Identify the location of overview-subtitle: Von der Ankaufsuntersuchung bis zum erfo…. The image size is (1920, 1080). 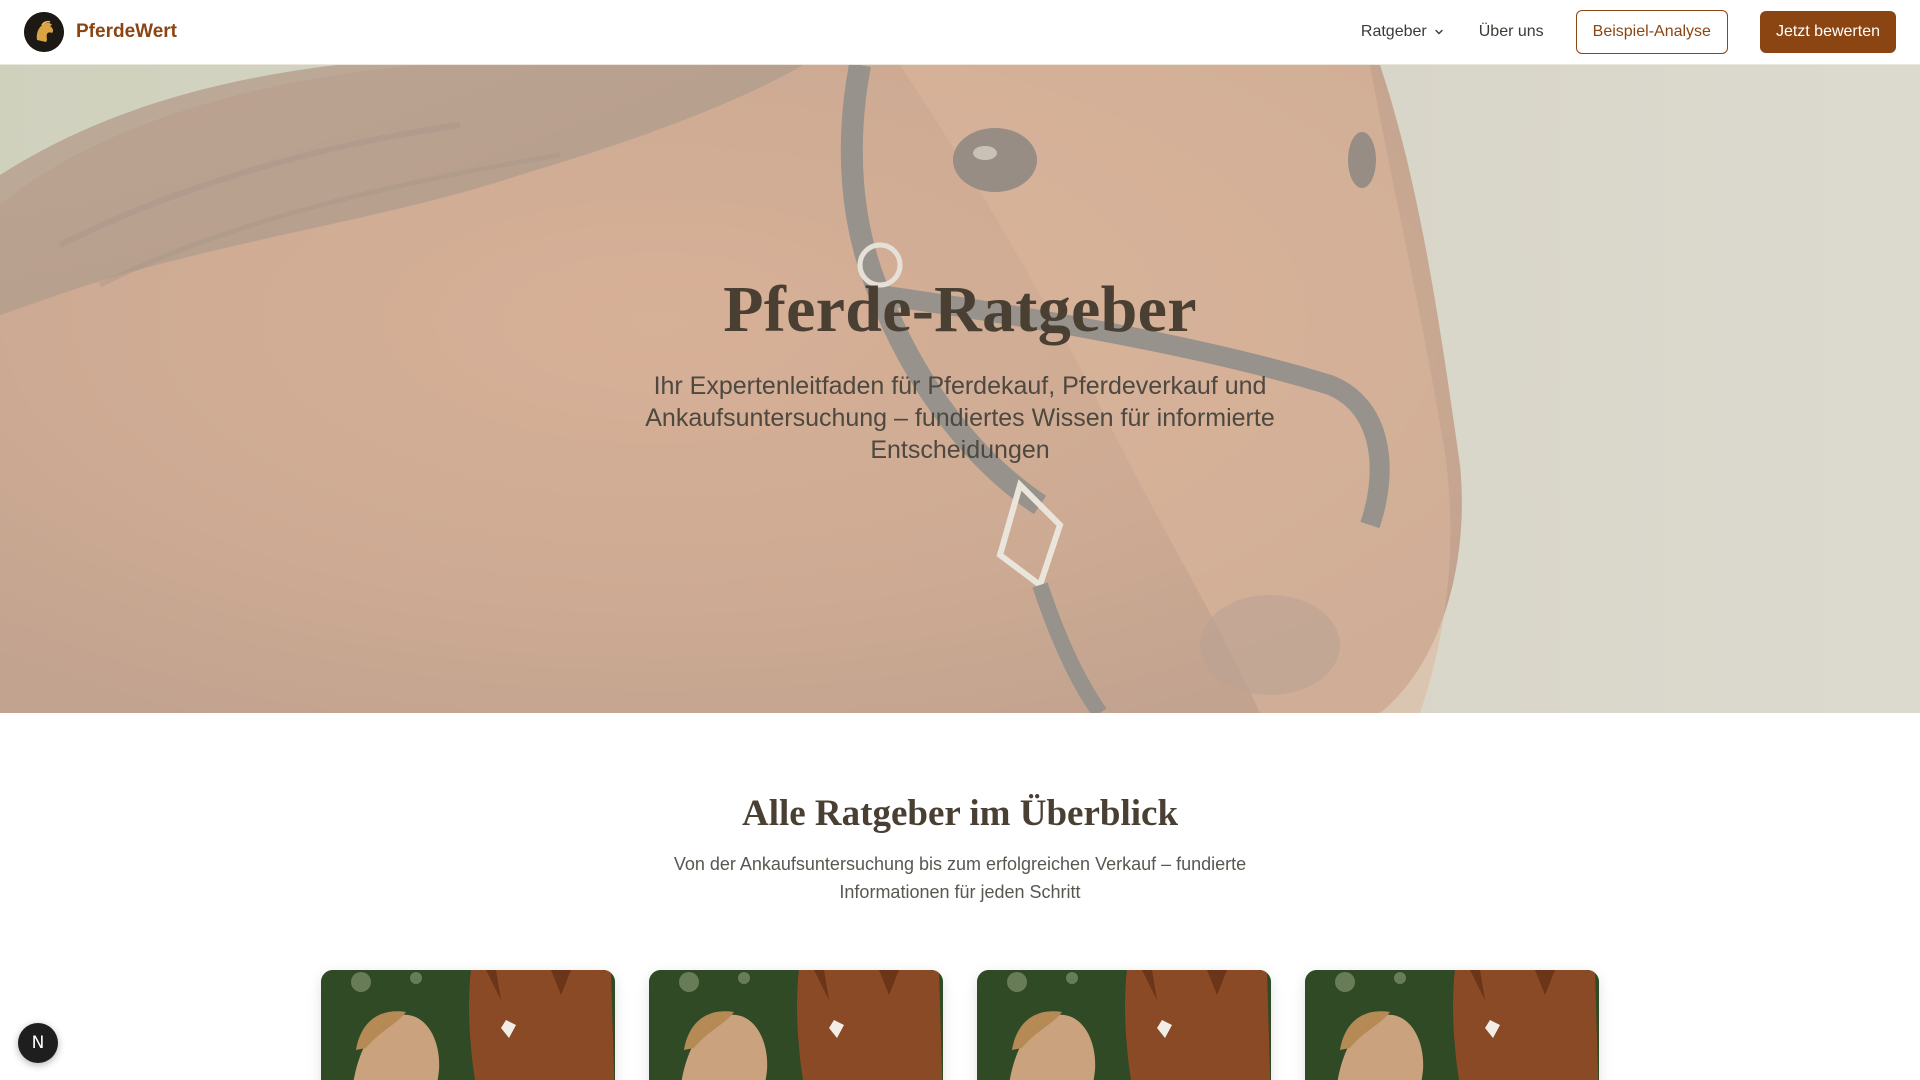
(960, 878).